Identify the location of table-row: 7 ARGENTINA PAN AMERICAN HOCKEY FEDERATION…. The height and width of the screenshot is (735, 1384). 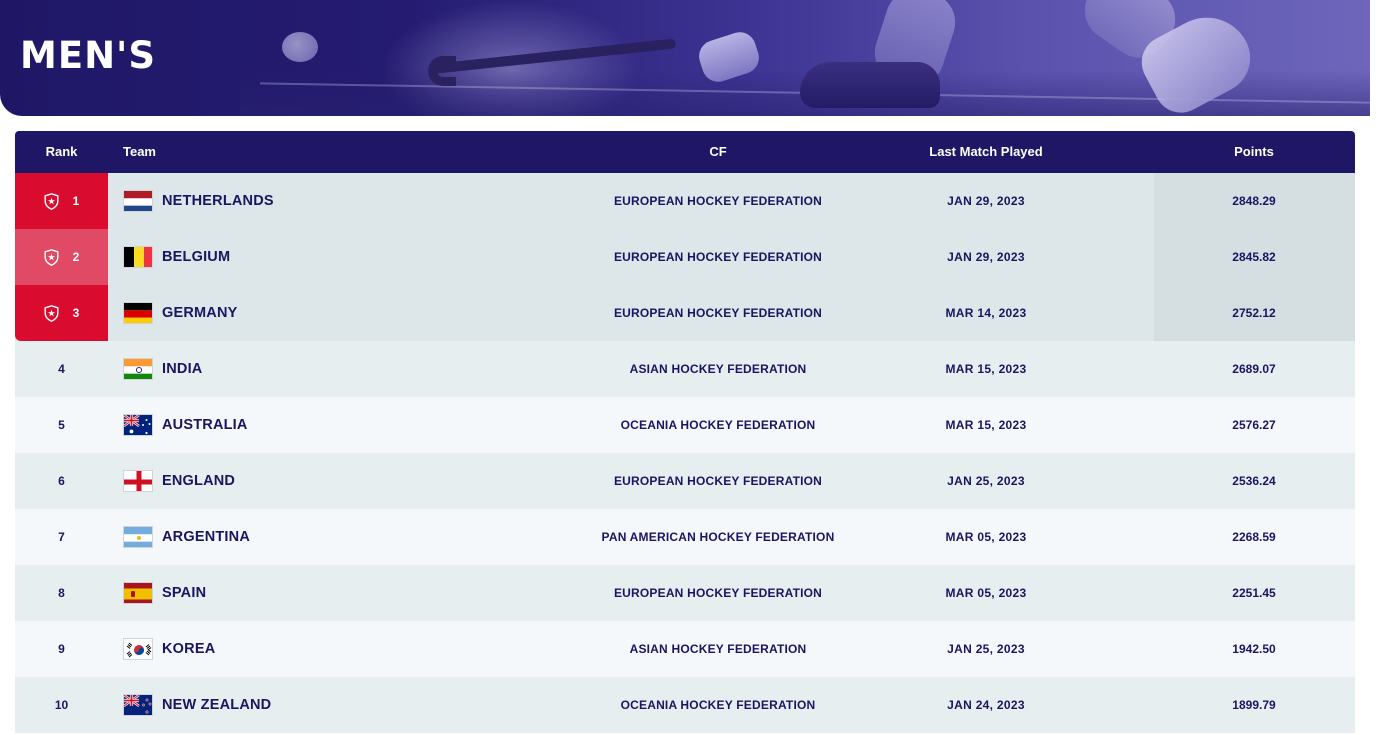
(685, 537).